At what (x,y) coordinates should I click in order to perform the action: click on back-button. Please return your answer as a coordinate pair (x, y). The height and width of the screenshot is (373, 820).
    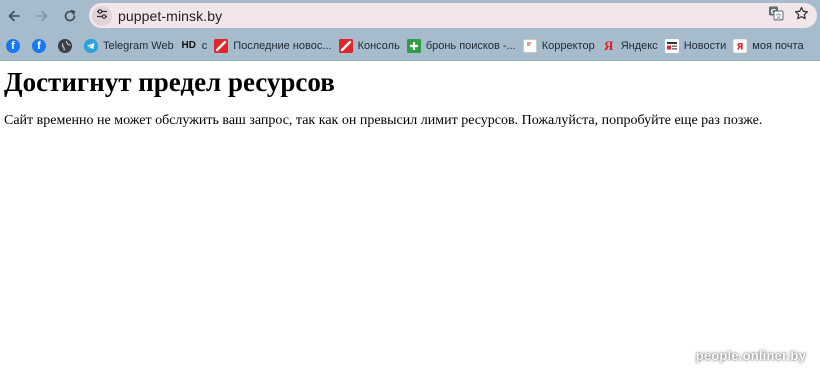
    Looking at the image, I should click on (14, 16).